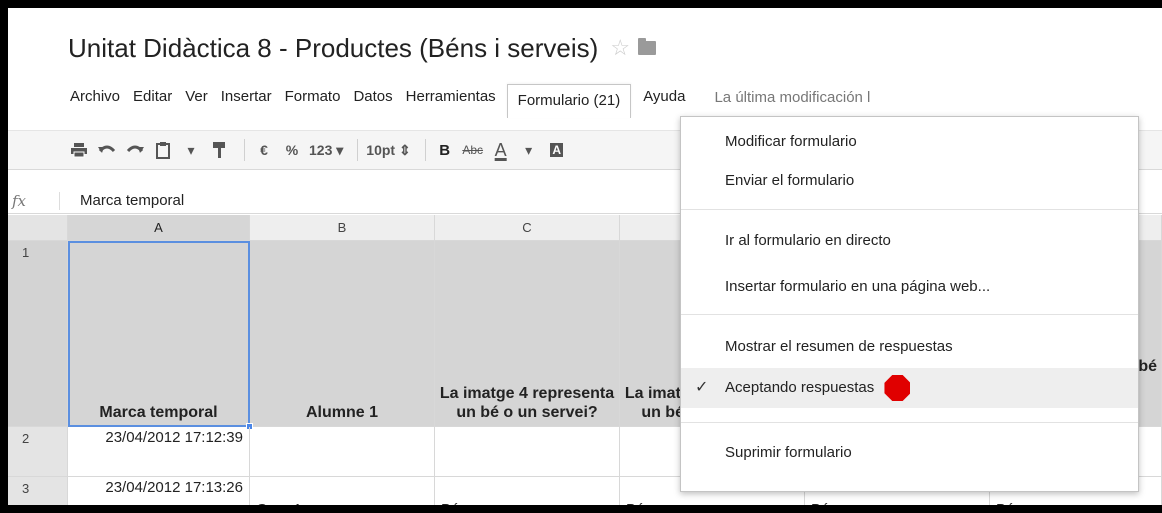 The width and height of the screenshot is (1162, 513). What do you see at coordinates (909, 453) in the screenshot?
I see `menu-item-suprimir-formulario: Suprimir formulario` at bounding box center [909, 453].